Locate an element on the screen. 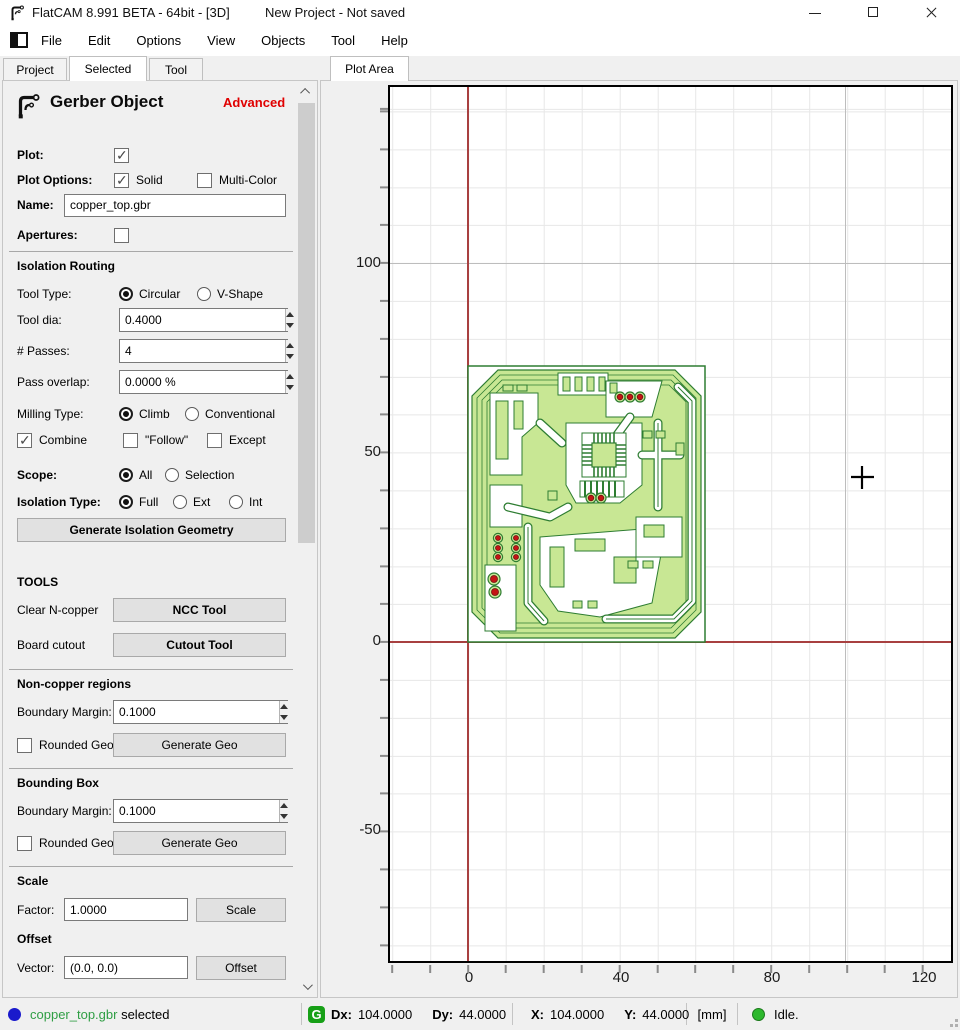 Image resolution: width=960 pixels, height=1030 pixels. menu-objects: Objects is located at coordinates (283, 40).